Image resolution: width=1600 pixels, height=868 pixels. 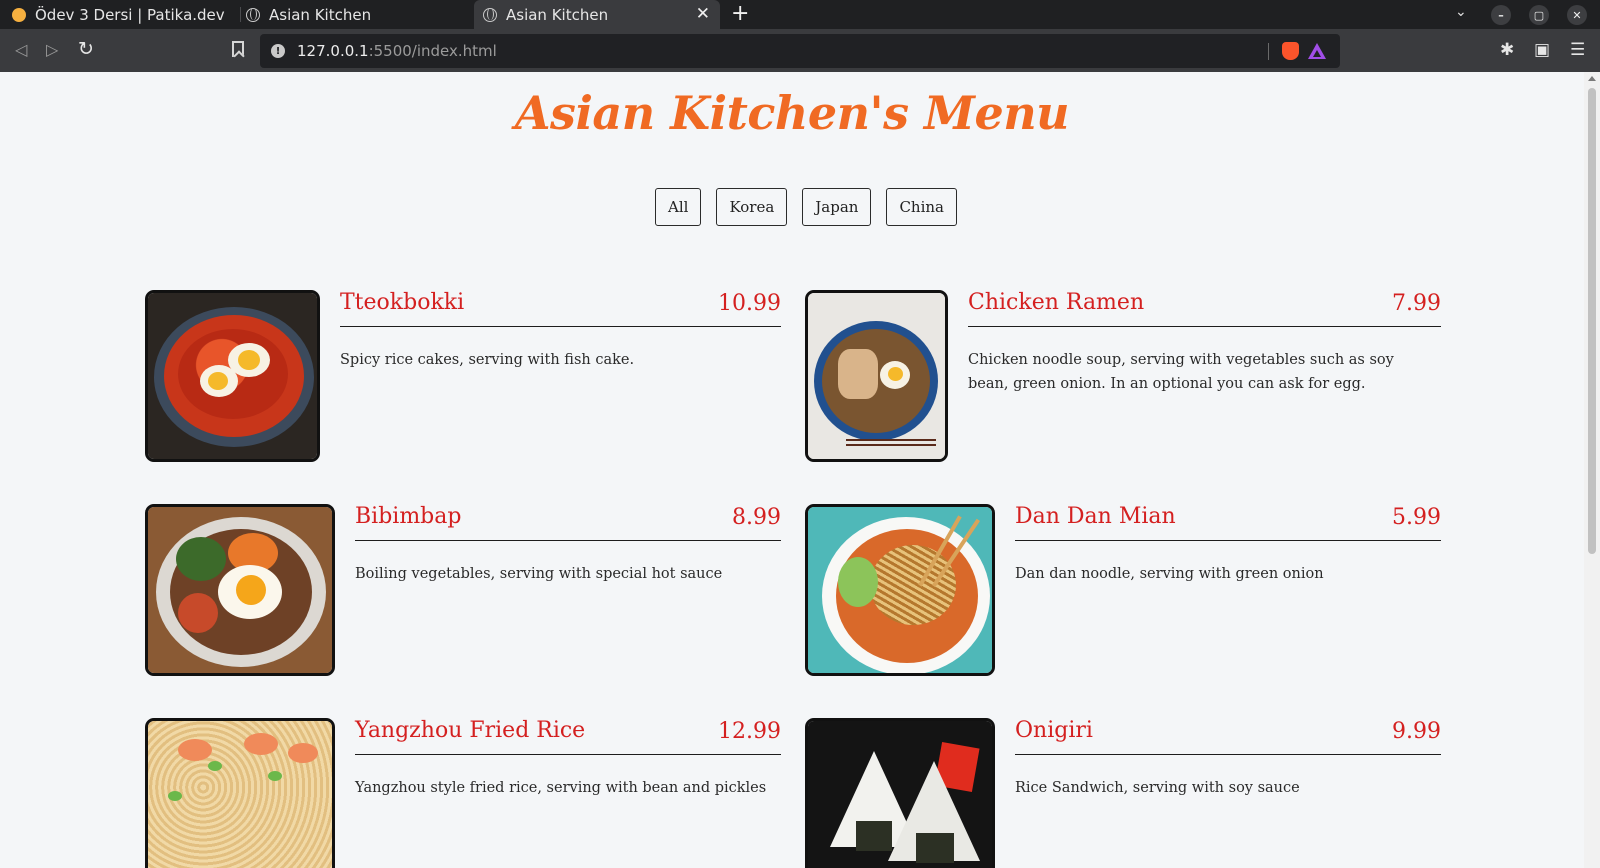 I want to click on close-tab-icon: ✕, so click(x=703, y=14).